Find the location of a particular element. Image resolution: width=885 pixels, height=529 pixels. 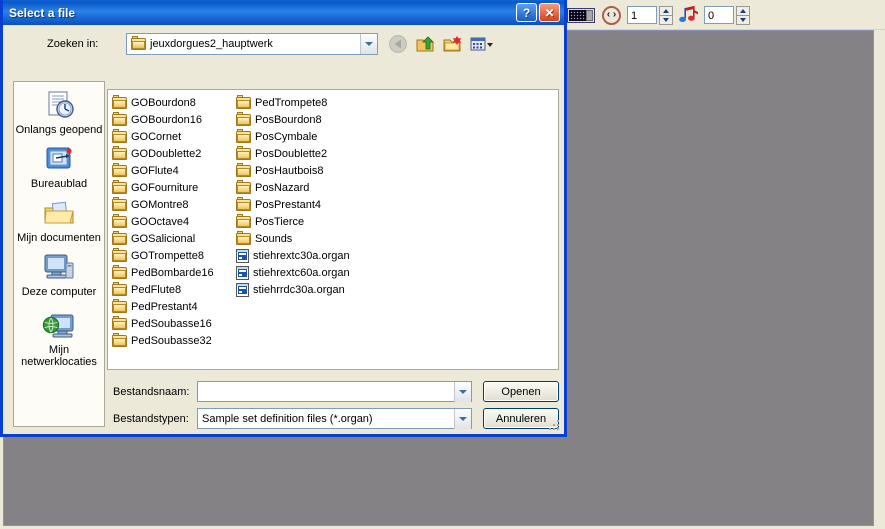

file-list-item: GOOctave4 is located at coordinates (163, 221).